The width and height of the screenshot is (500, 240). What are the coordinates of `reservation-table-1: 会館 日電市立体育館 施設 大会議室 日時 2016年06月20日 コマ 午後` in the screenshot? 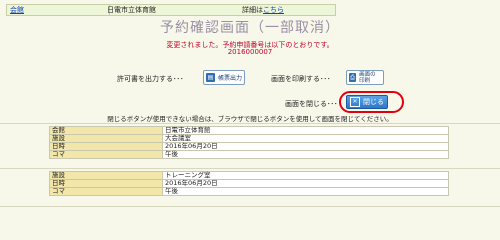 It's located at (249, 142).